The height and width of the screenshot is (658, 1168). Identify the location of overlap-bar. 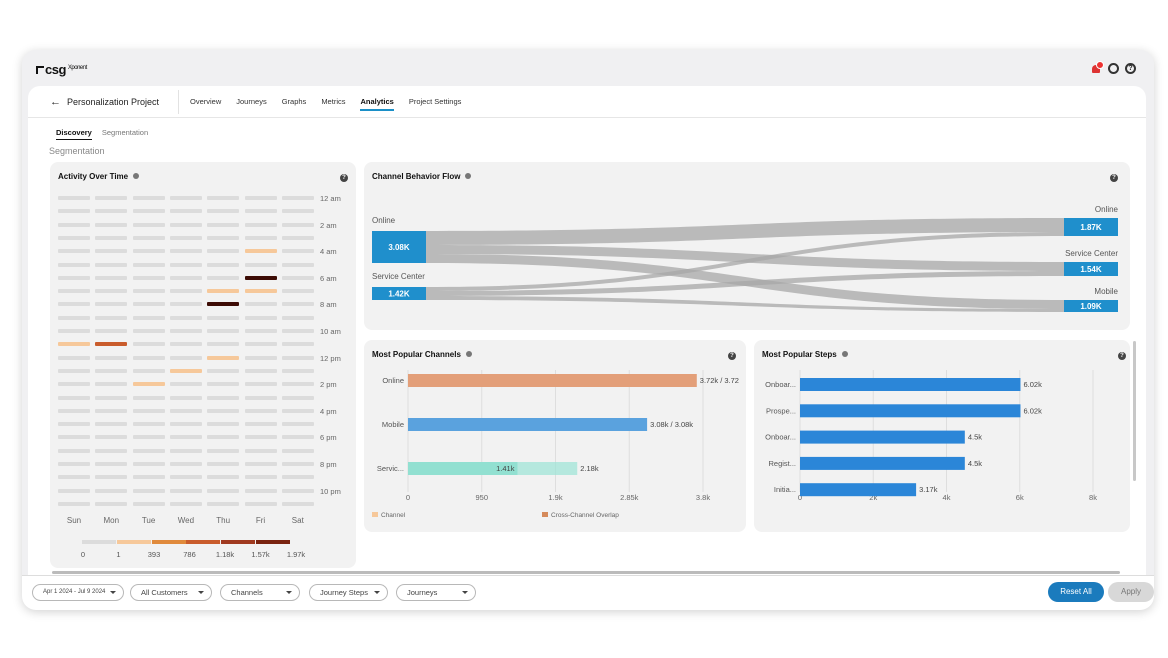
(493, 468).